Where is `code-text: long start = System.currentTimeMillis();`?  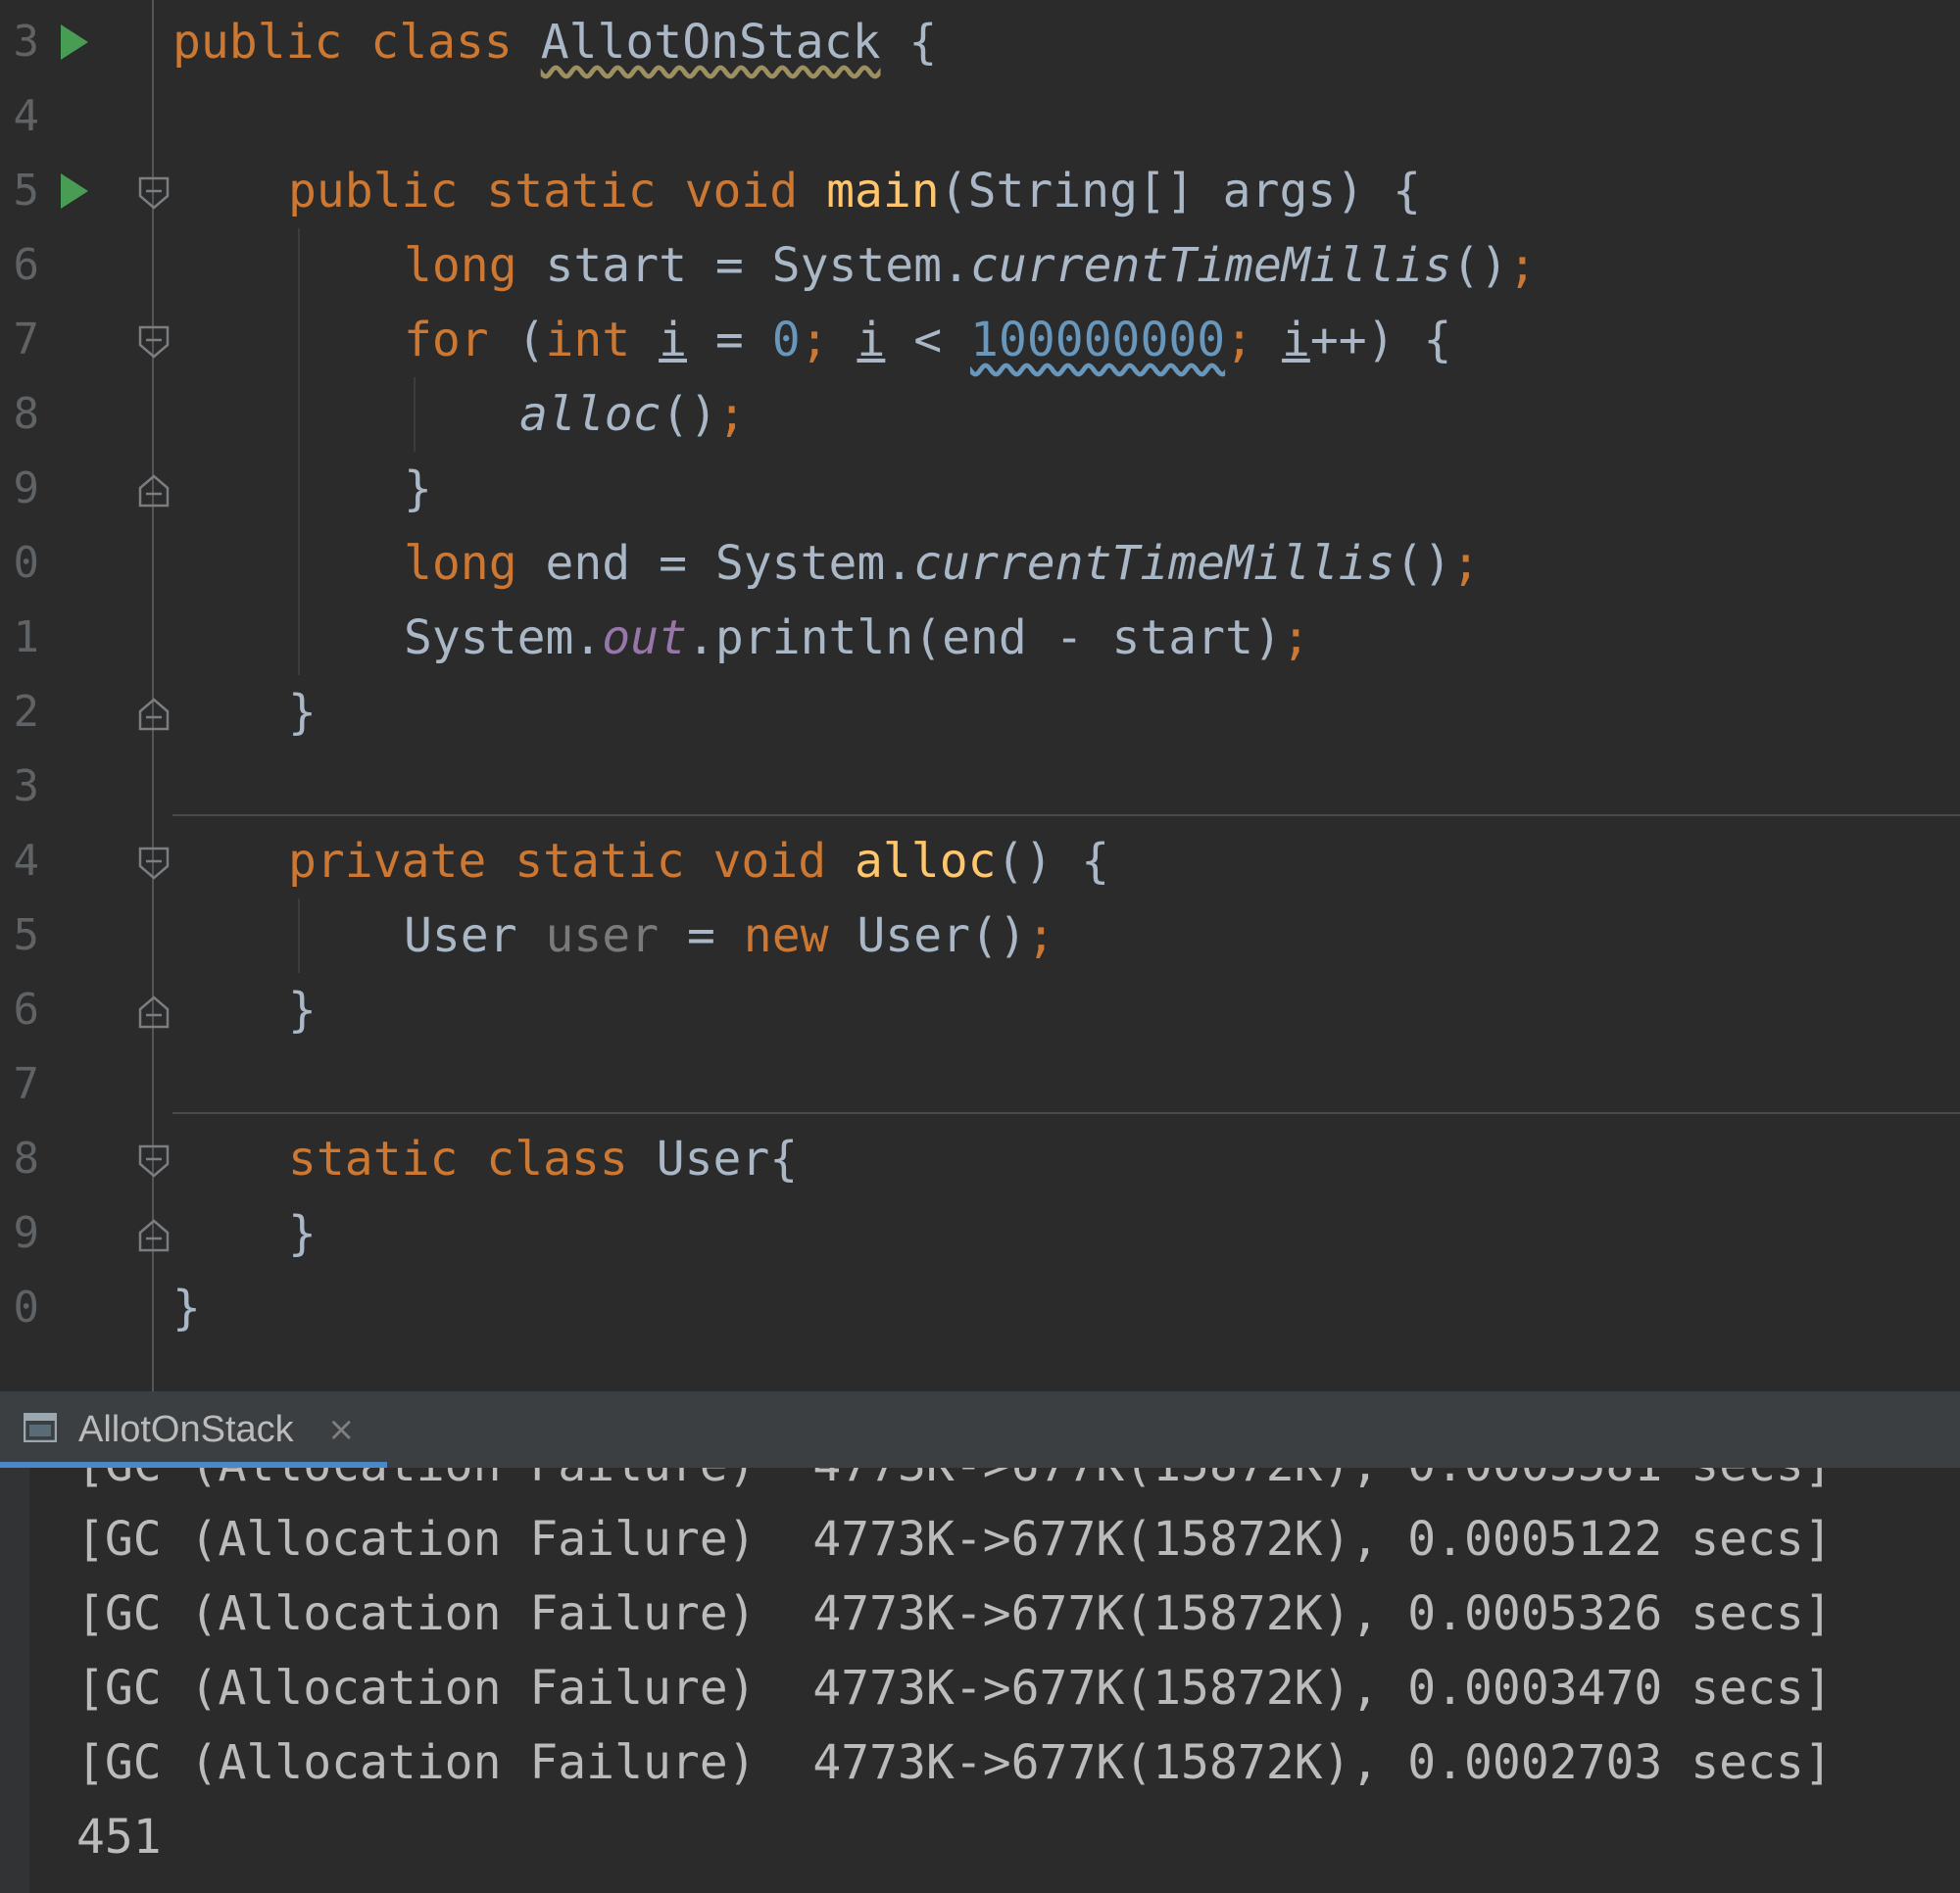
code-text: long start = System.currentTimeMillis(); is located at coordinates (970, 265).